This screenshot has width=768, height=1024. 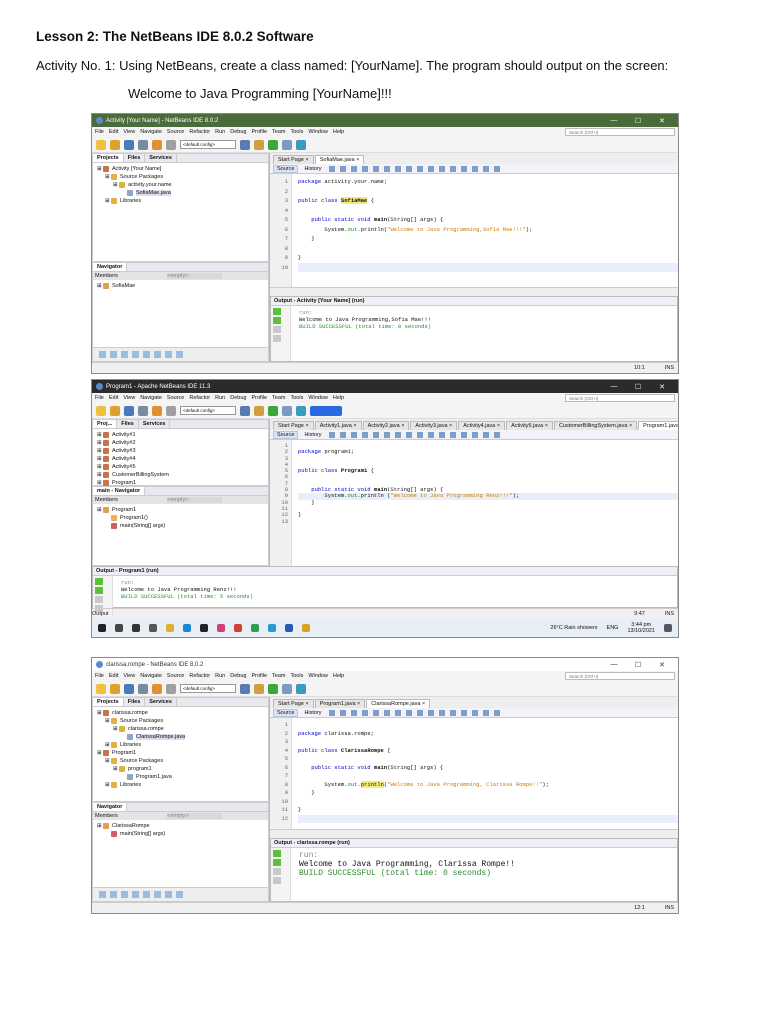 What do you see at coordinates (272, 628) in the screenshot?
I see `chrome-icon` at bounding box center [272, 628].